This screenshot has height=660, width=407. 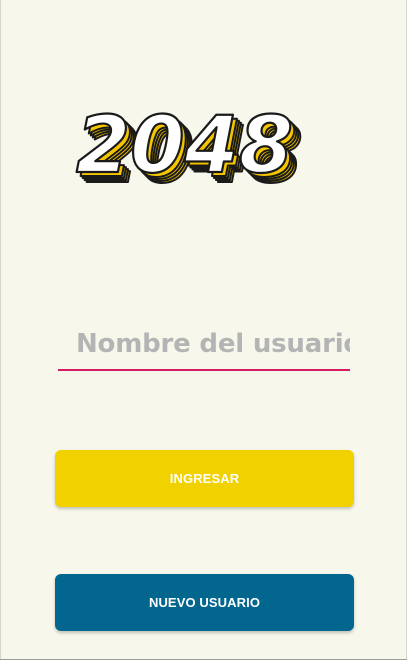 I want to click on frame-left-edge, so click(x=0, y=330).